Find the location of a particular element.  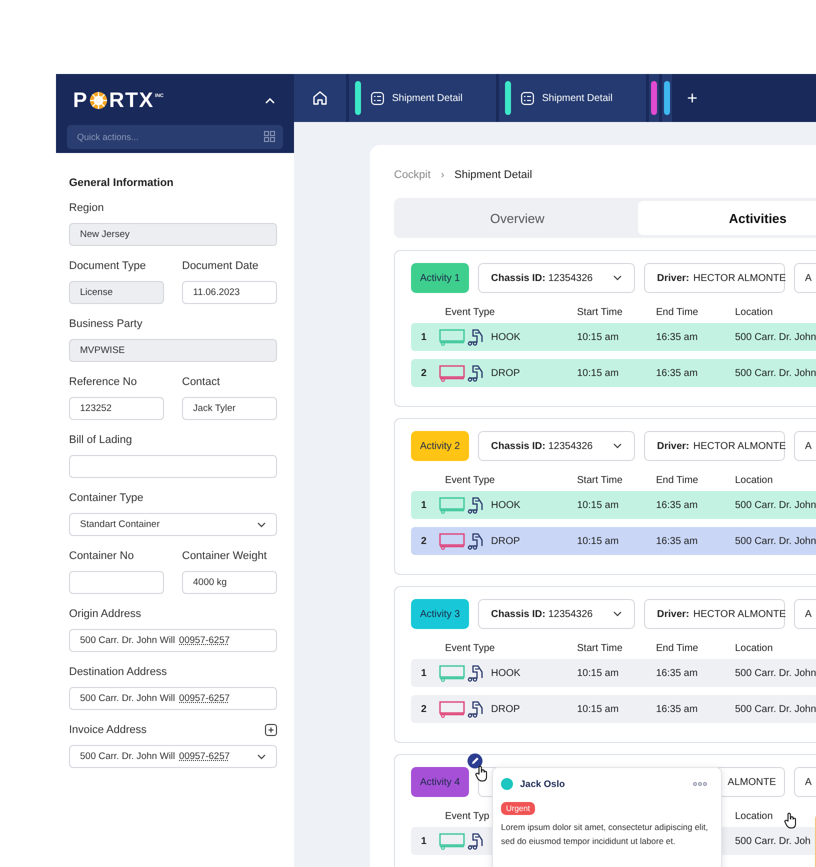

comment-text: Lorem ipsum dolor sit amet, consectetur adipiscing elit, sed do eiusmod tempor incididunt ut labore et. is located at coordinates (605, 834).